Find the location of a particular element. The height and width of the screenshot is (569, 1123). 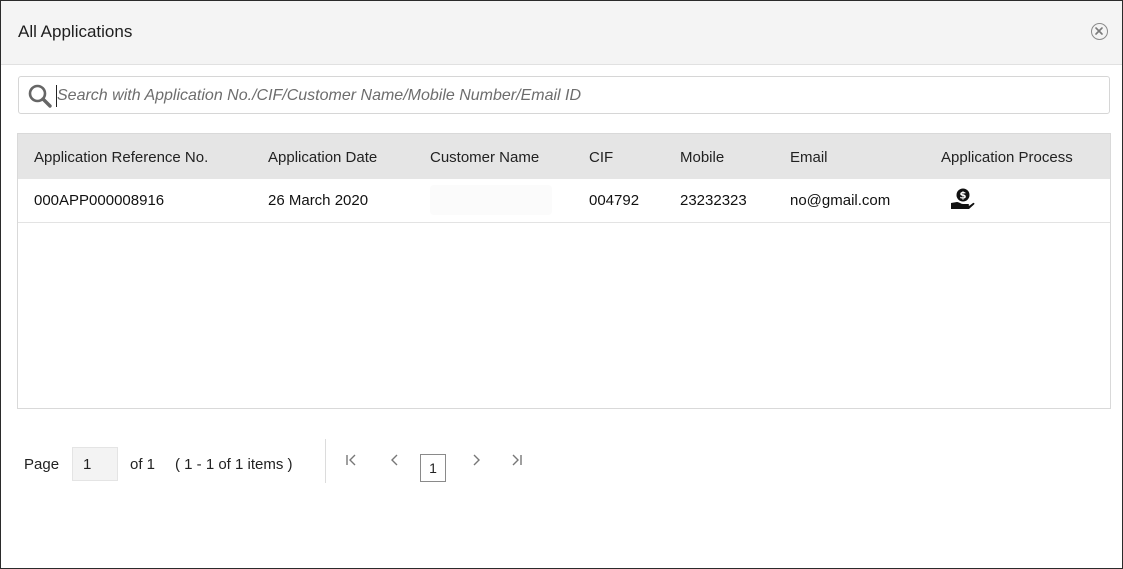

column-header-application-process: Application Process is located at coordinates (1007, 157).